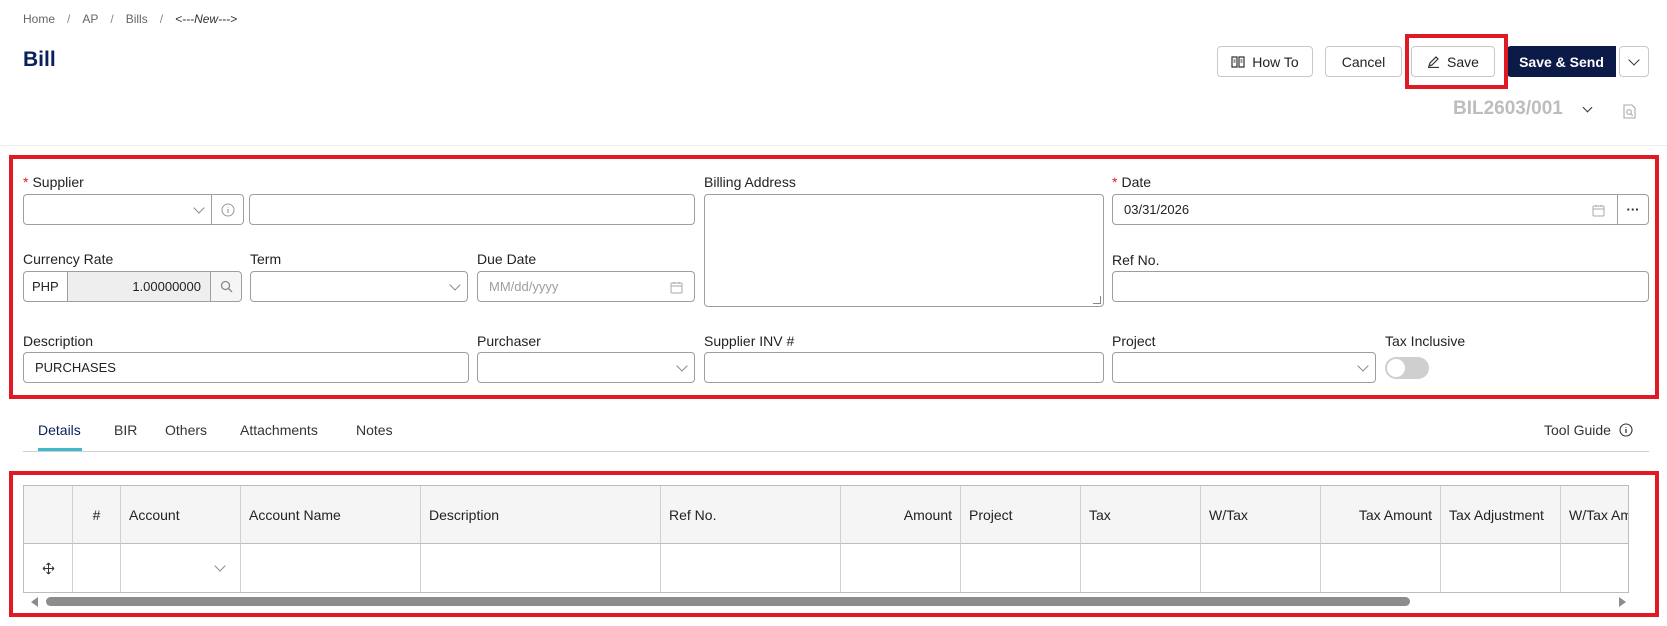 Image resolution: width=1667 pixels, height=626 pixels. I want to click on row-drag-handle, so click(48, 568).